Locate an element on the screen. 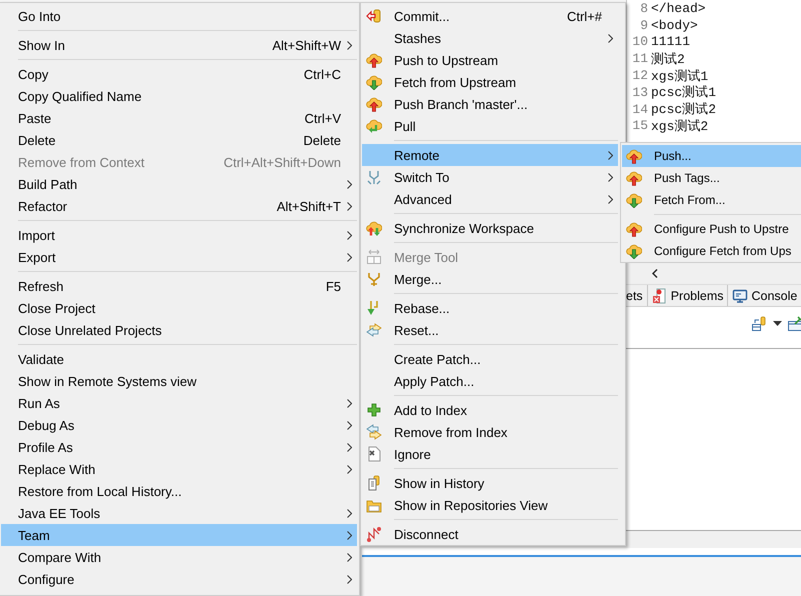  menu-item: Delete Delete is located at coordinates (179, 140).